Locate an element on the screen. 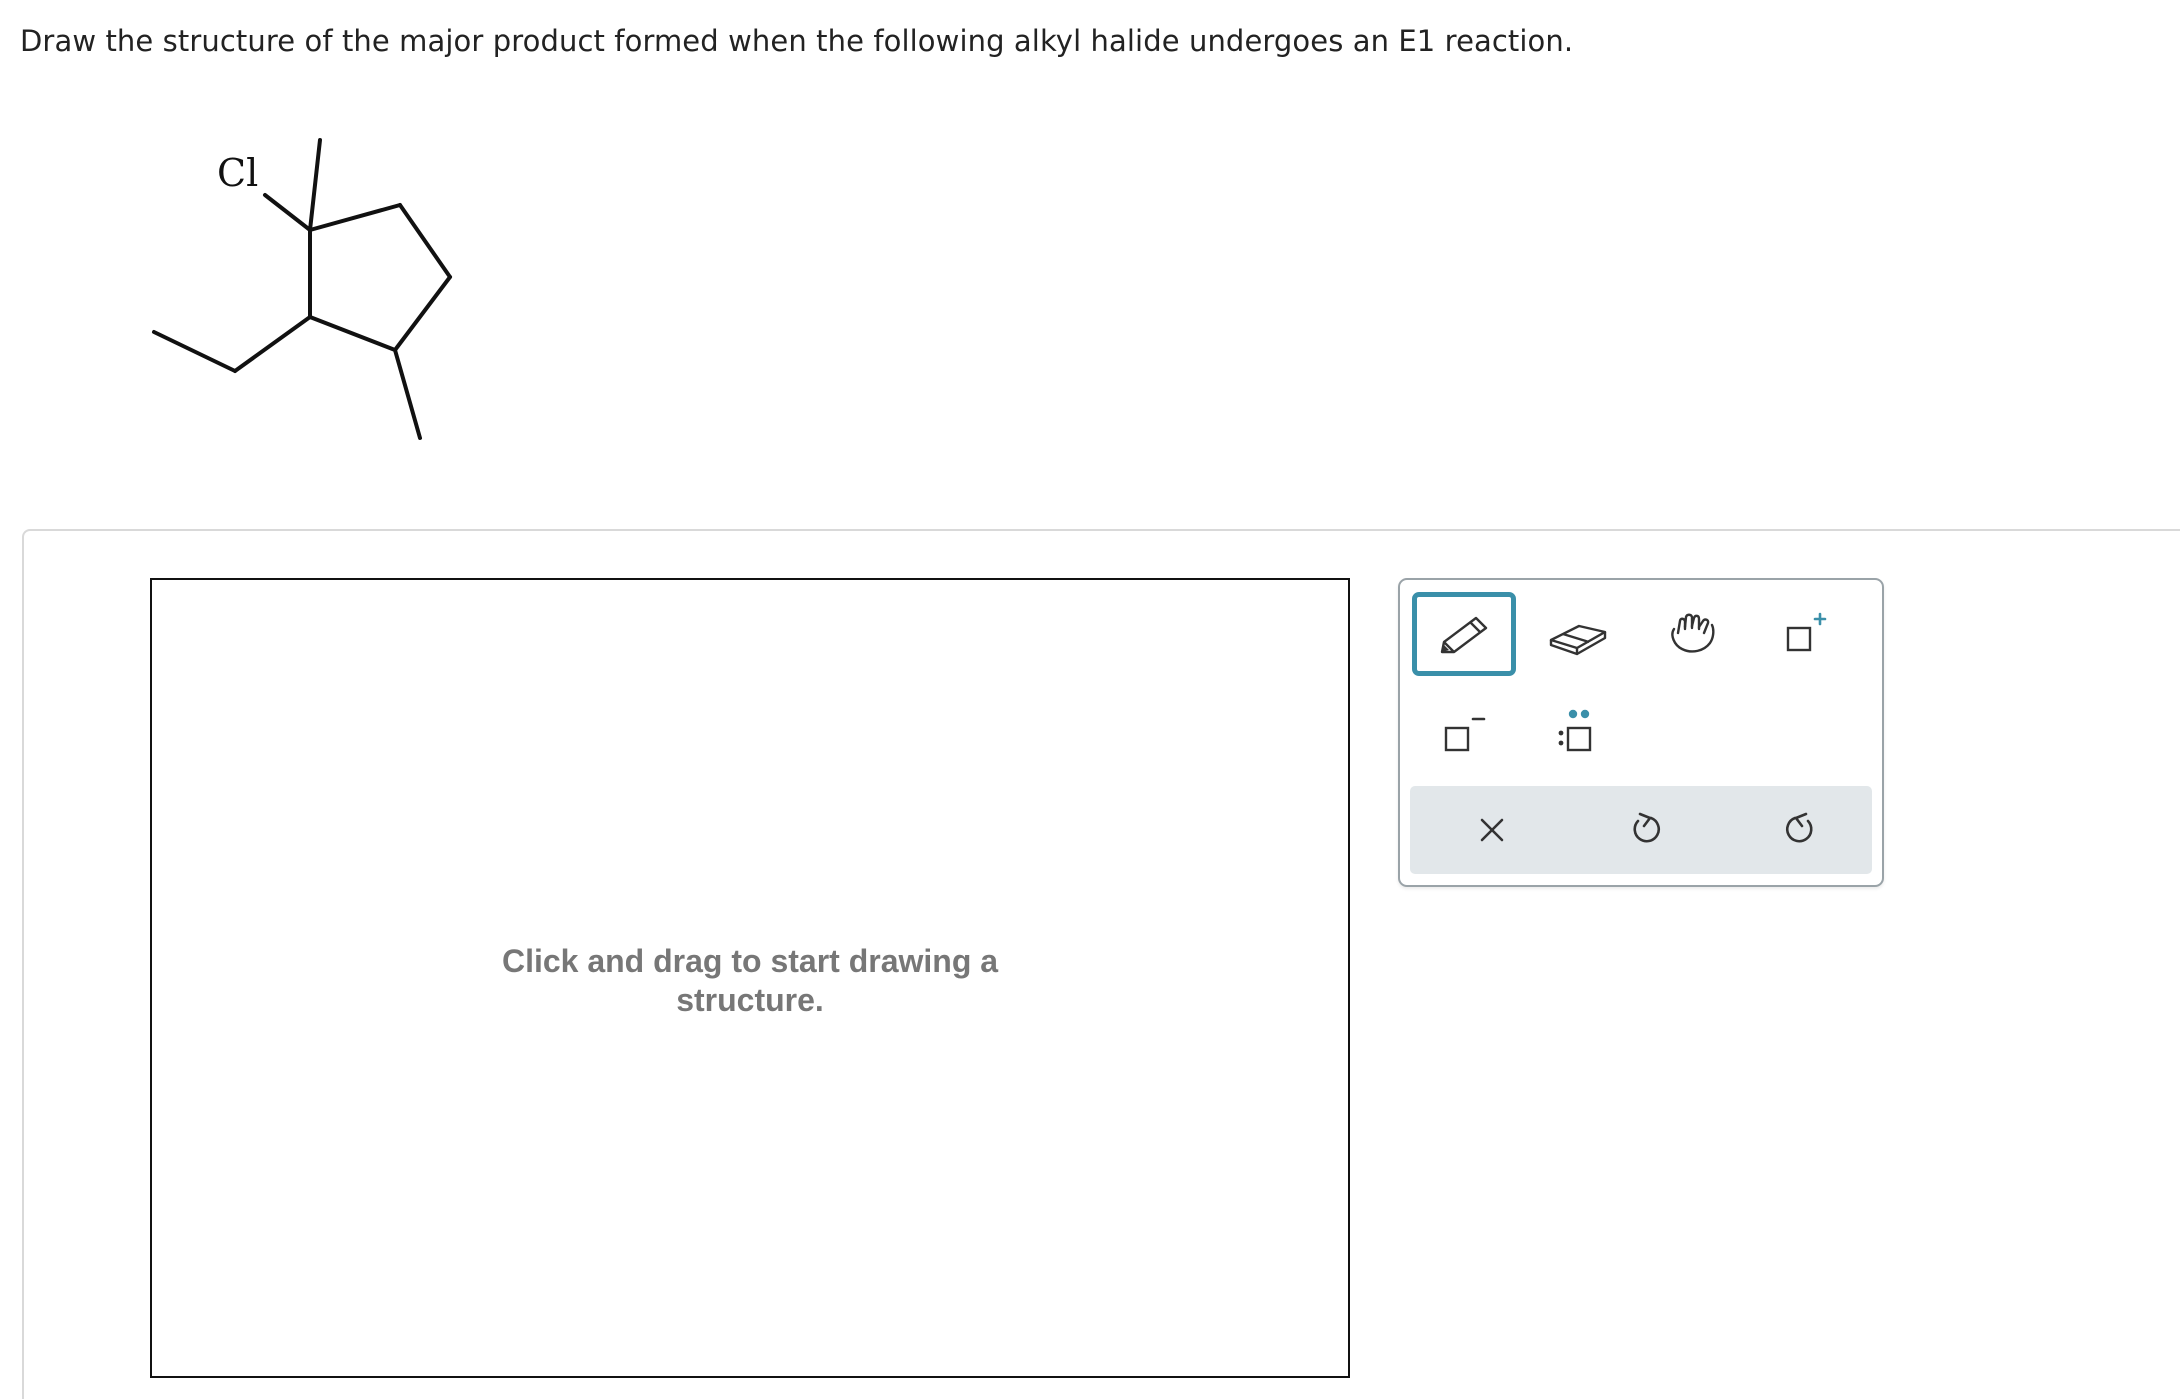 This screenshot has height=1399, width=2180. positive-charge-tool-button is located at coordinates (1806, 634).